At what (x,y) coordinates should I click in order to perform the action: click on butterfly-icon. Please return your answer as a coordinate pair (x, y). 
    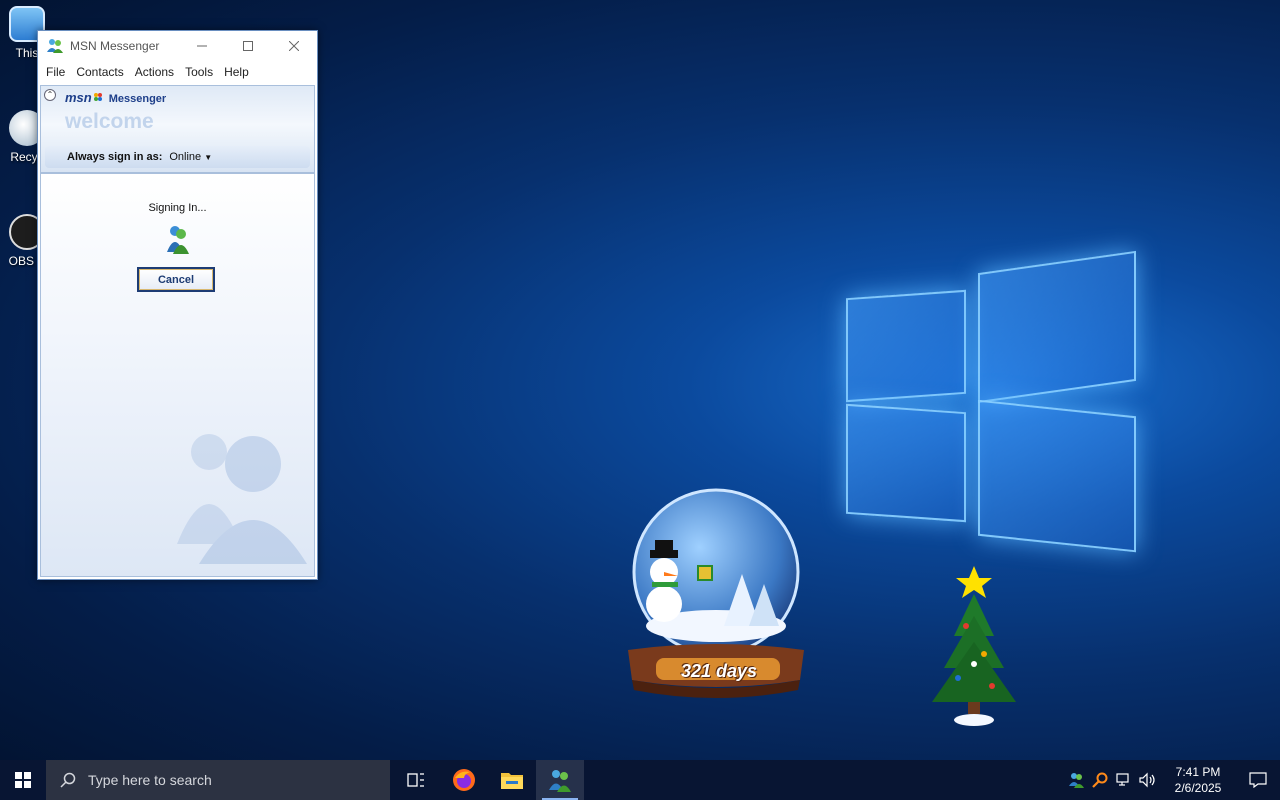
    Looking at the image, I should click on (97, 97).